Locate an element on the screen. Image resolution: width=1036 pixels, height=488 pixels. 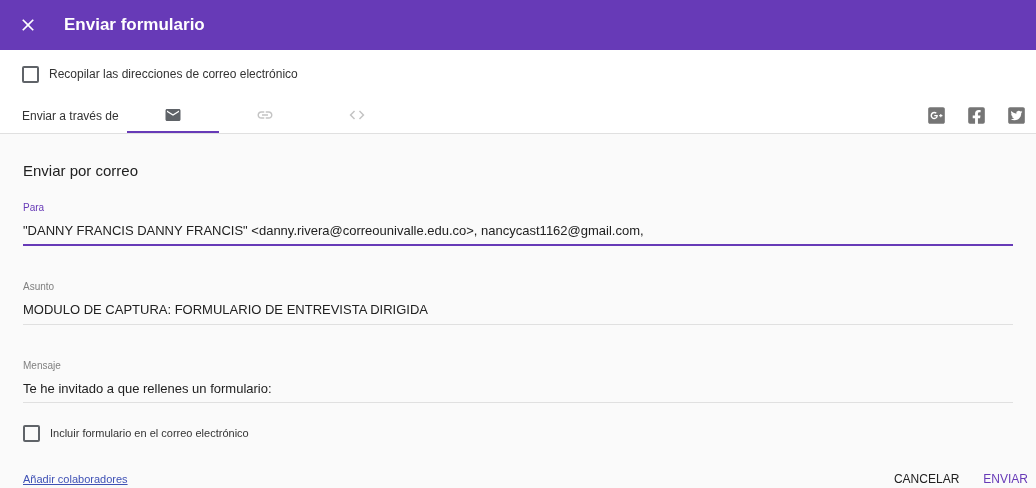
facebook-icon is located at coordinates (976, 115).